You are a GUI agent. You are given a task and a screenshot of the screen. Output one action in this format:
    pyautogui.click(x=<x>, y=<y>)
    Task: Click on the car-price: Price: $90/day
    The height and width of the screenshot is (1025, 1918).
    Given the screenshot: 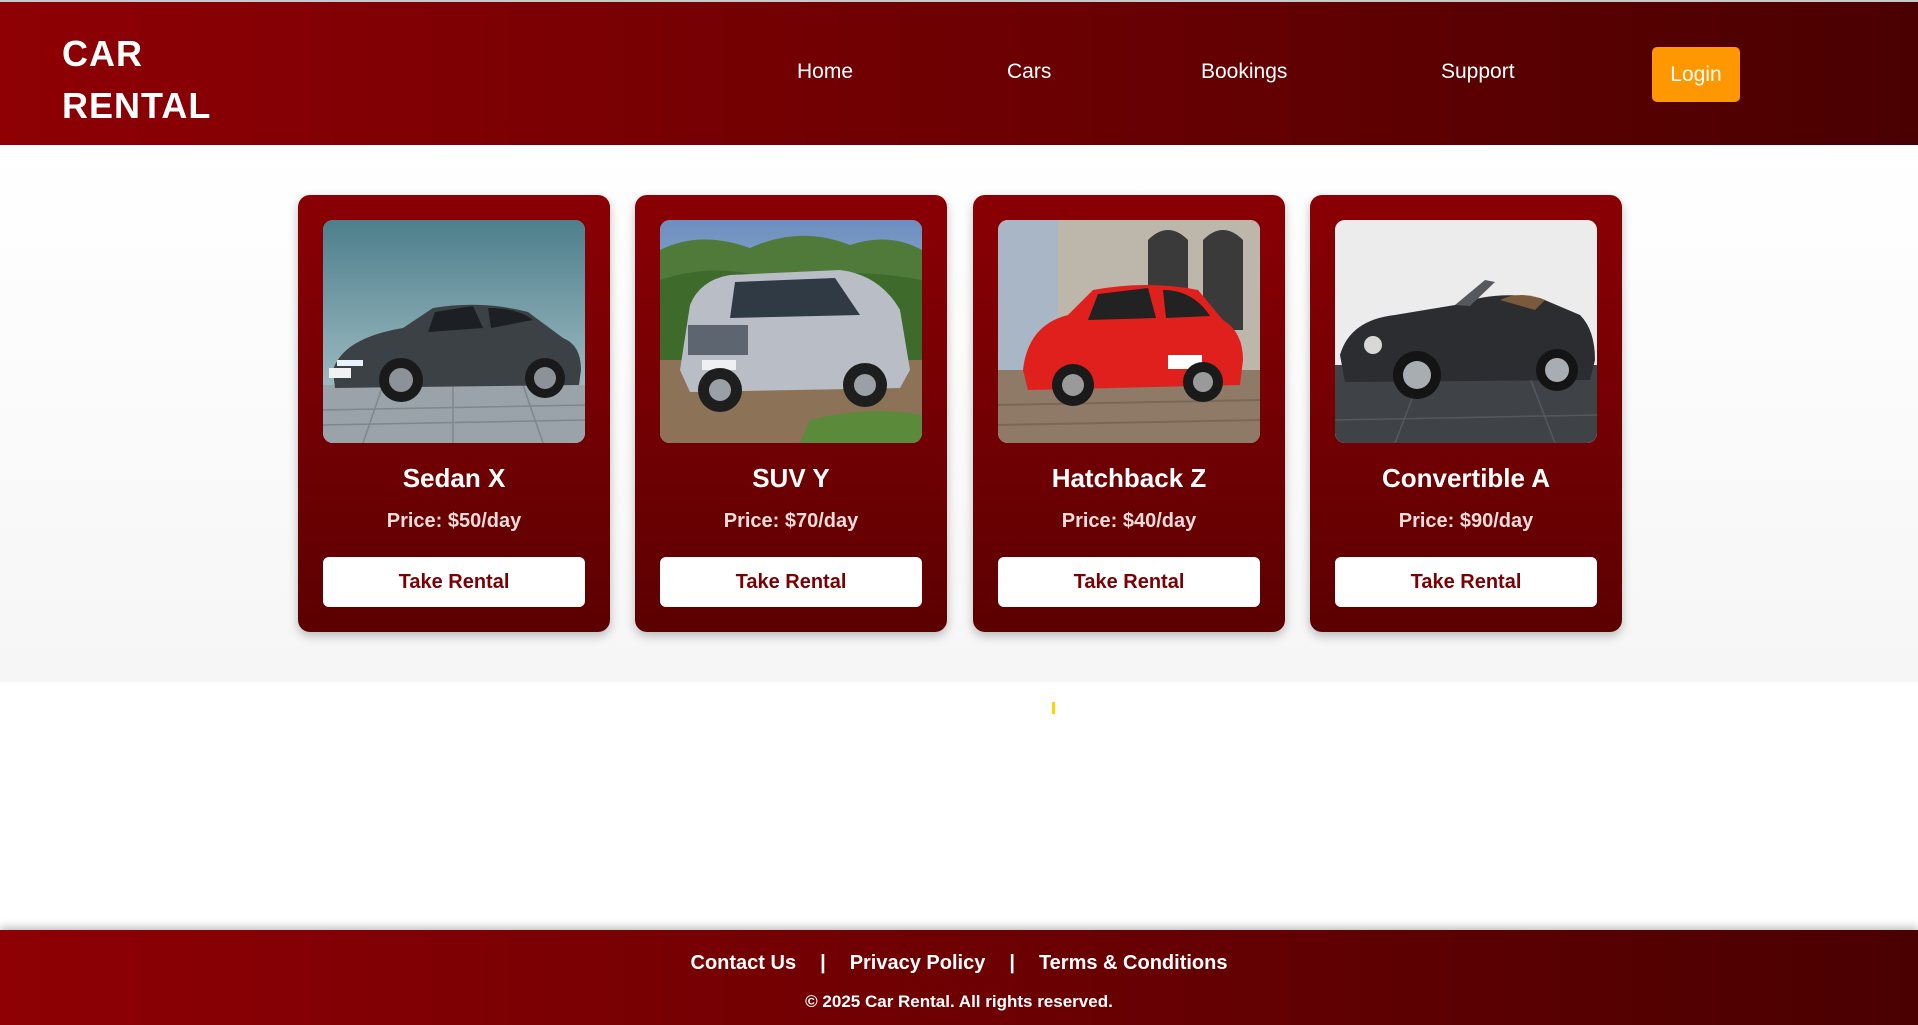 What is the action you would take?
    pyautogui.click(x=1466, y=521)
    